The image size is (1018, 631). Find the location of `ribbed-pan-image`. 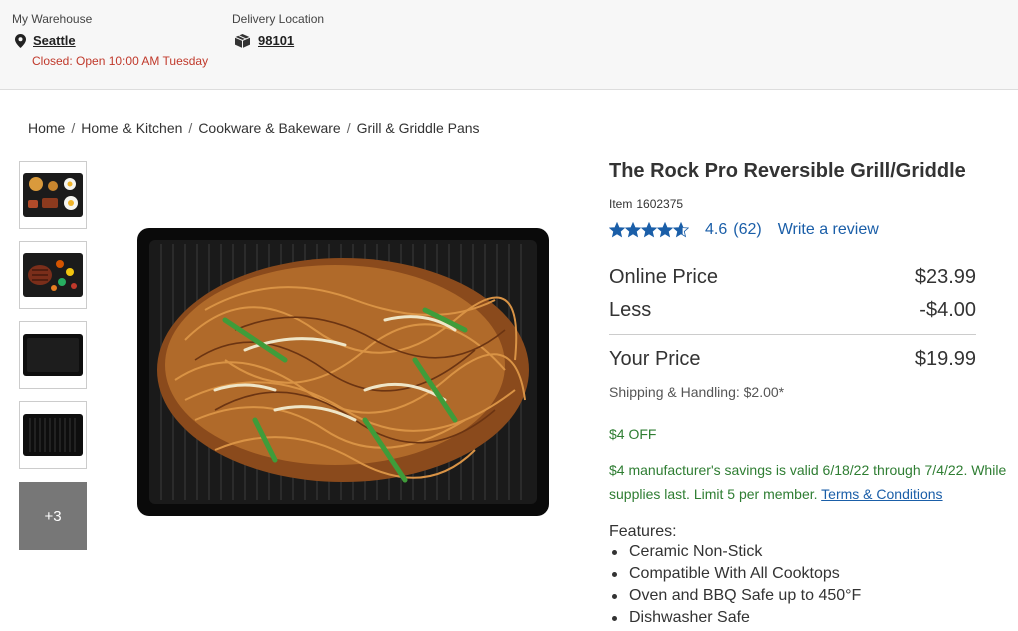

ribbed-pan-image is located at coordinates (53, 435).